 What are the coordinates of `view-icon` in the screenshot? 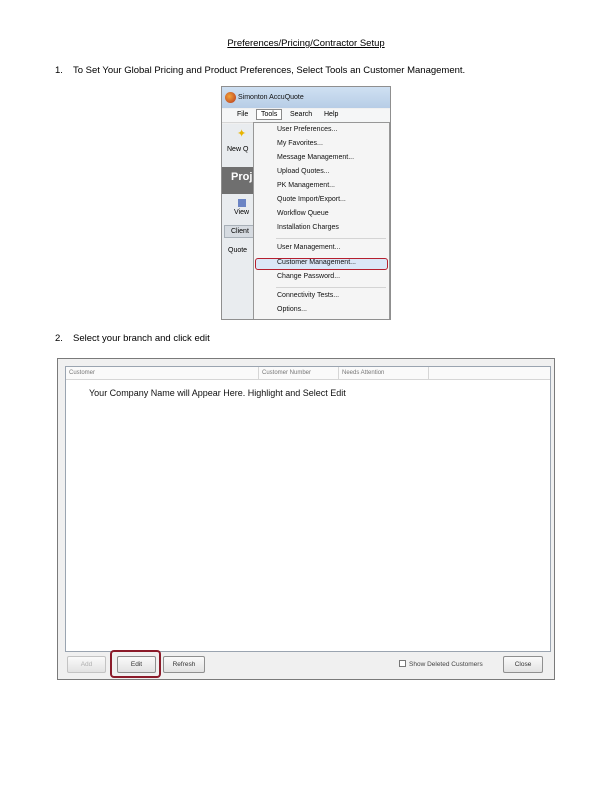 It's located at (242, 203).